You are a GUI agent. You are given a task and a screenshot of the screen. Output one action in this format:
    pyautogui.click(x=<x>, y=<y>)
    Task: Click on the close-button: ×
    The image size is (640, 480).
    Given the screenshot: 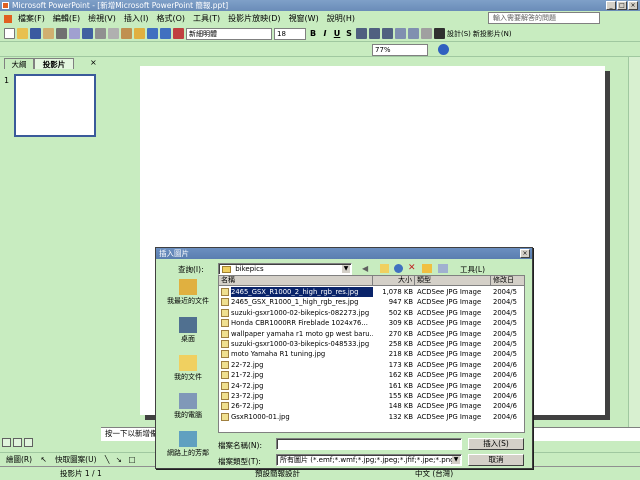 What is the action you would take?
    pyautogui.click(x=633, y=5)
    